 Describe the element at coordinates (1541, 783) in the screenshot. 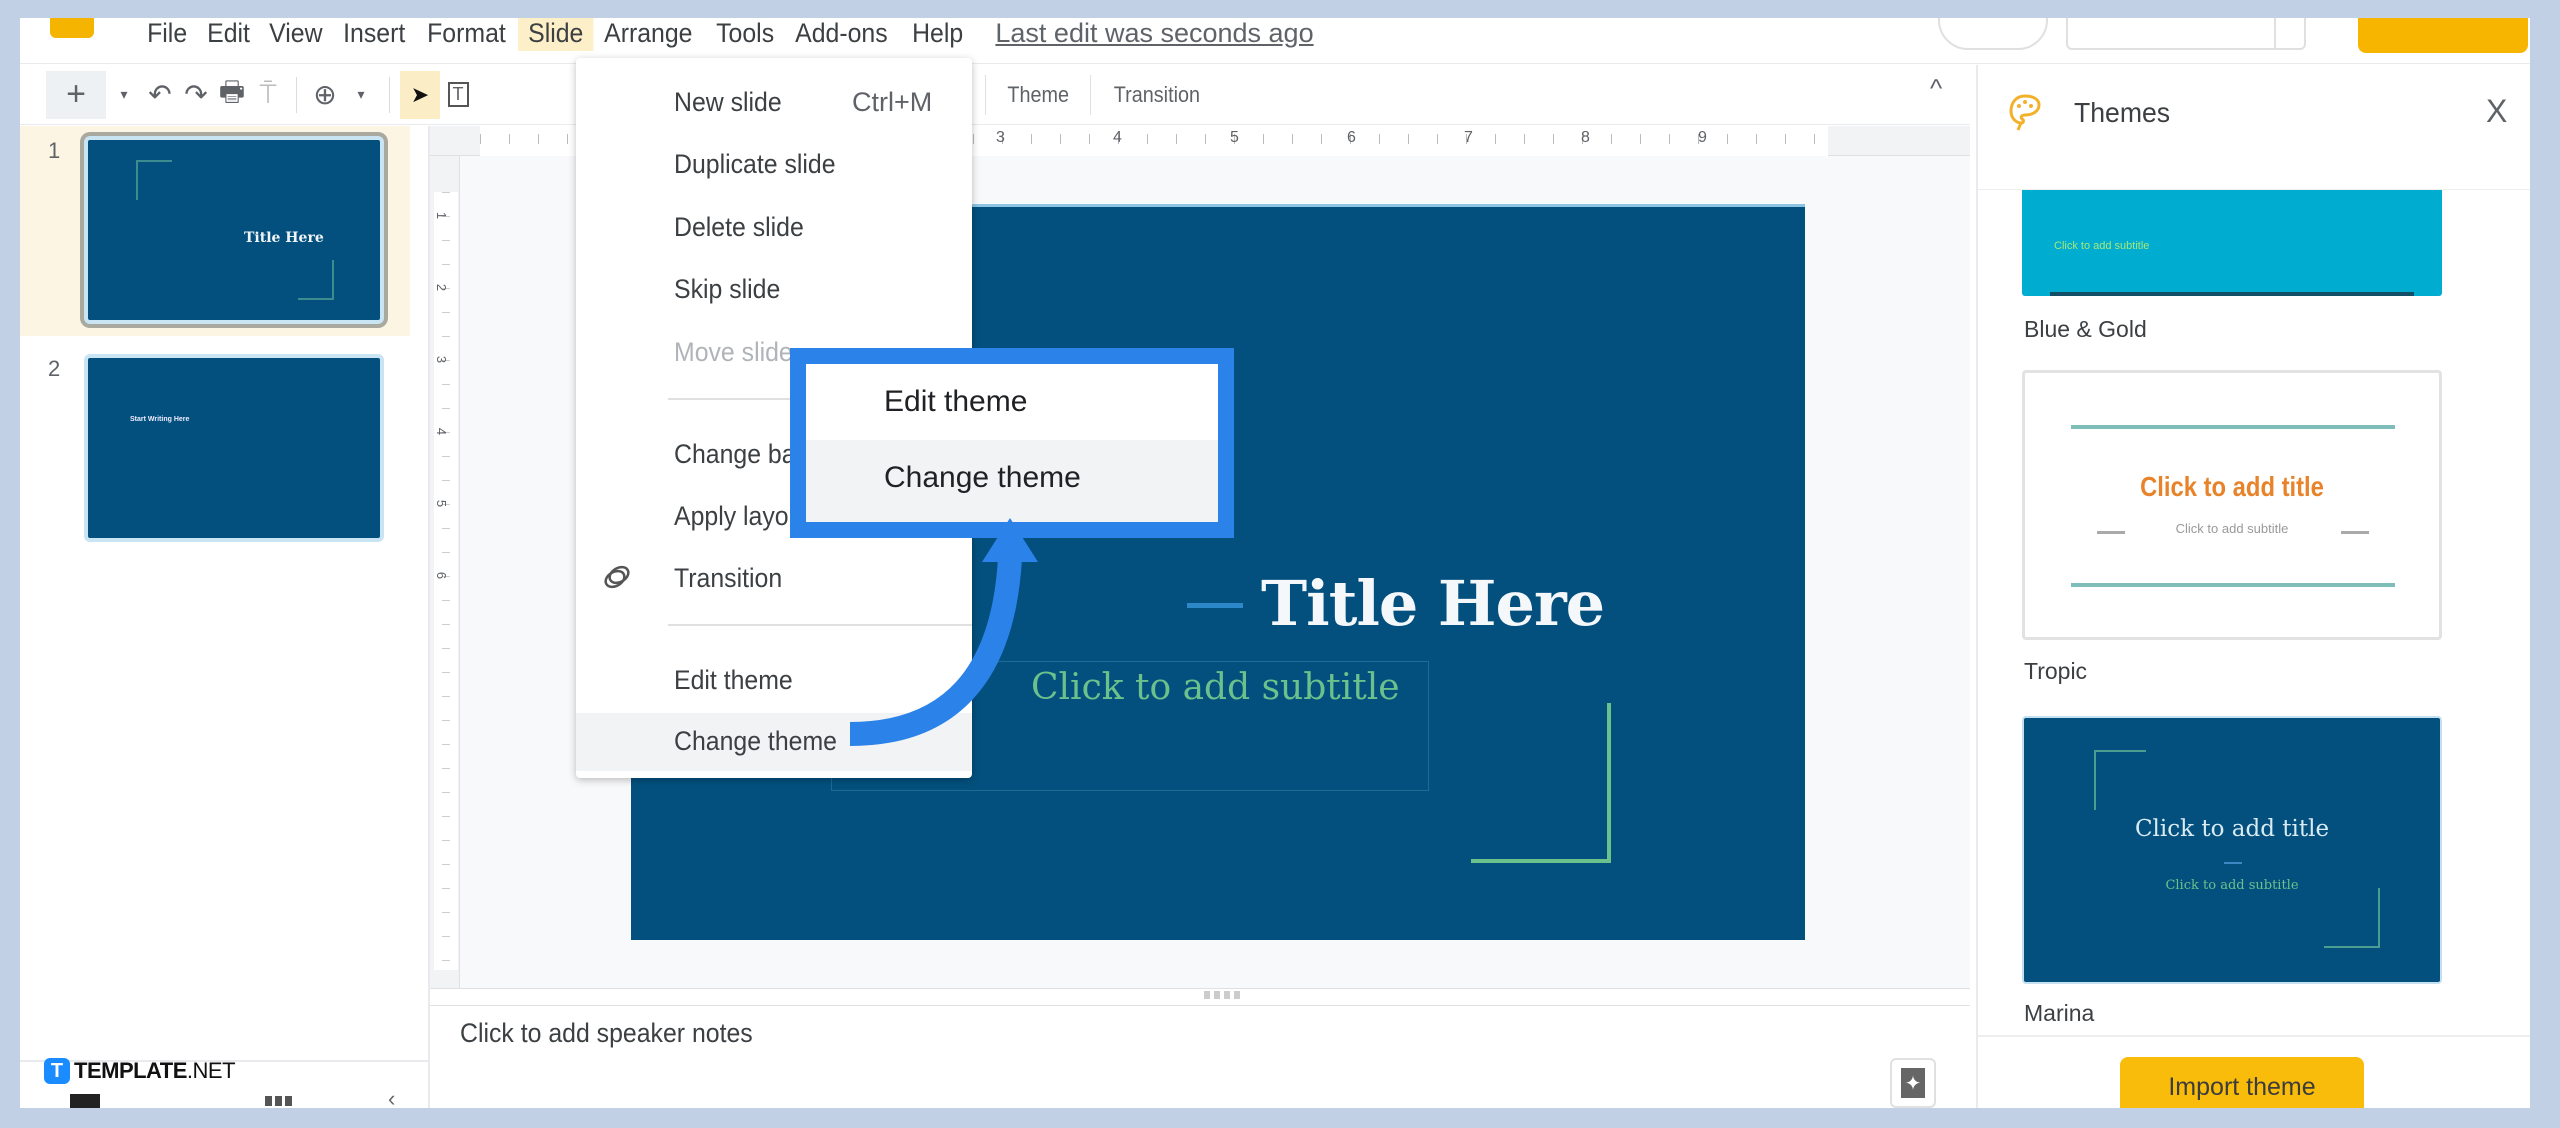

I see `slide-corner-decoration` at that location.